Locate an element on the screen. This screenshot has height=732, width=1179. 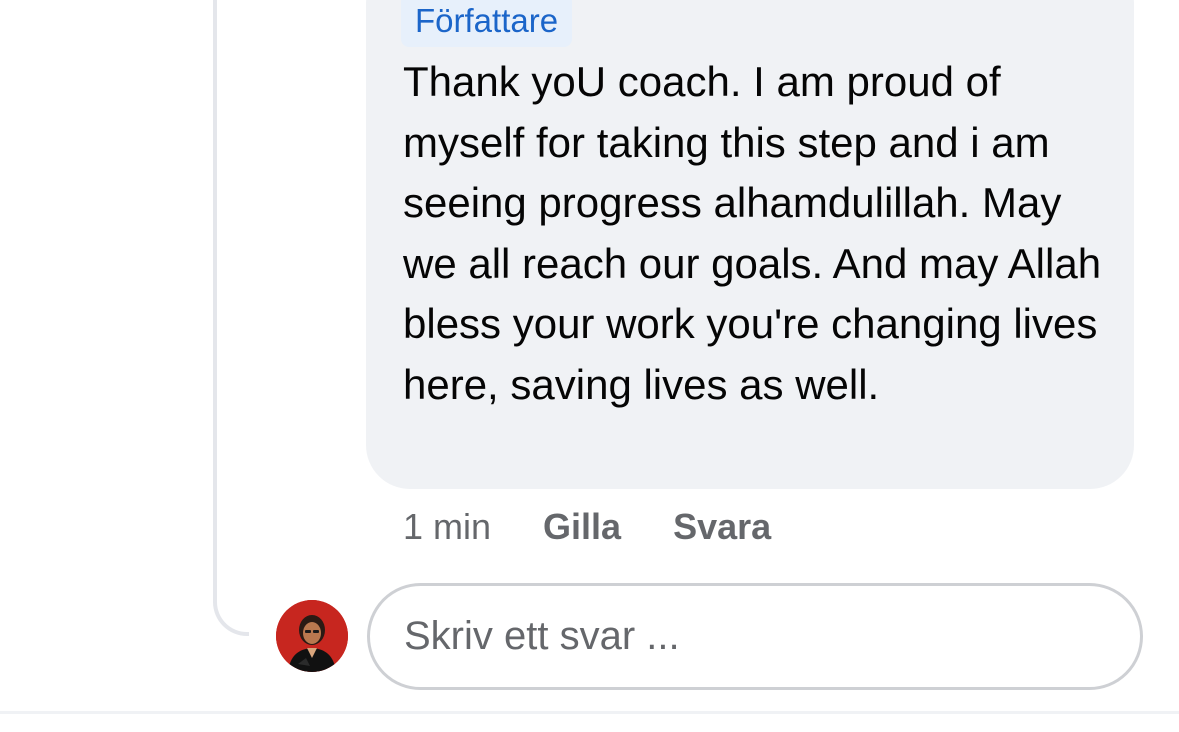
avatar is located at coordinates (312, 636).